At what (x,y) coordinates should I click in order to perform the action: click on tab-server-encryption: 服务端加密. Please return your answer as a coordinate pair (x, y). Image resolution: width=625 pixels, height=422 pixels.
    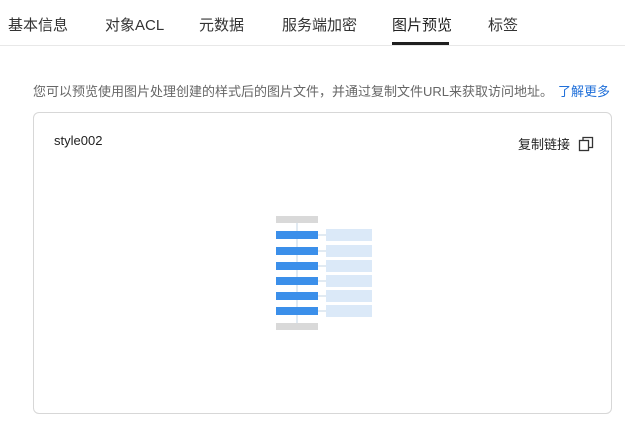
    Looking at the image, I should click on (319, 24).